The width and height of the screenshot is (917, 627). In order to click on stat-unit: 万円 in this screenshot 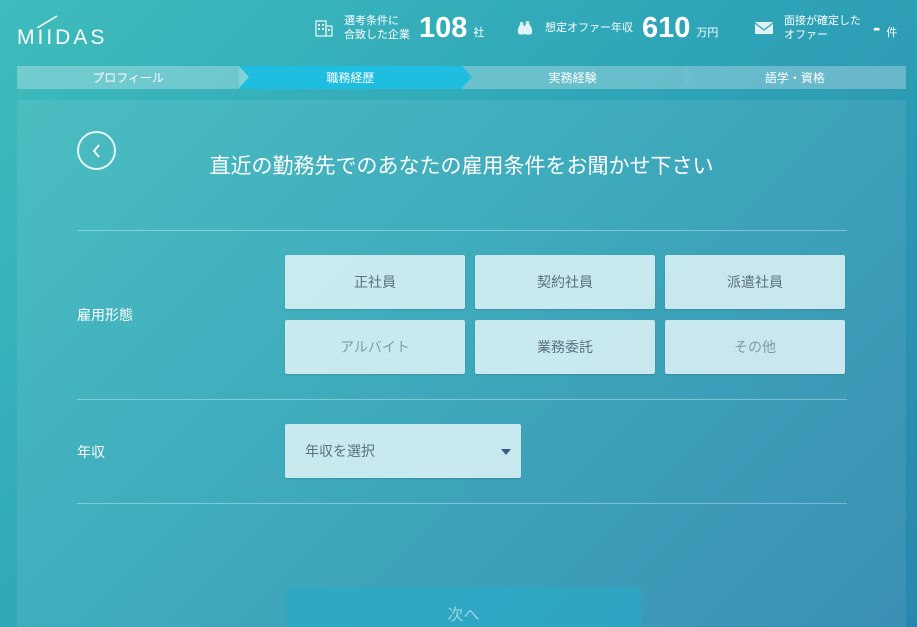, I will do `click(707, 32)`.